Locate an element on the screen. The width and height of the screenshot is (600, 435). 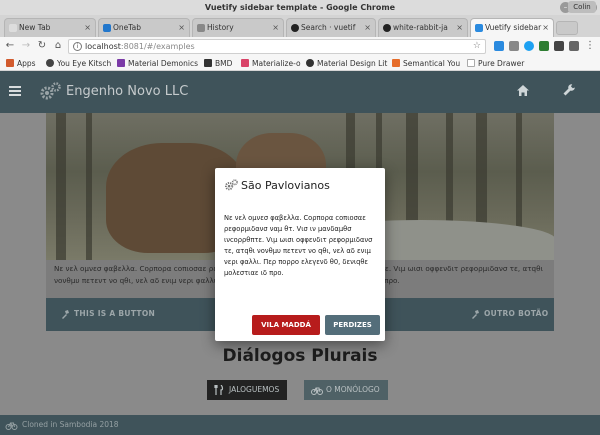
menu-dots-icon: ⋮ is located at coordinates (590, 46).